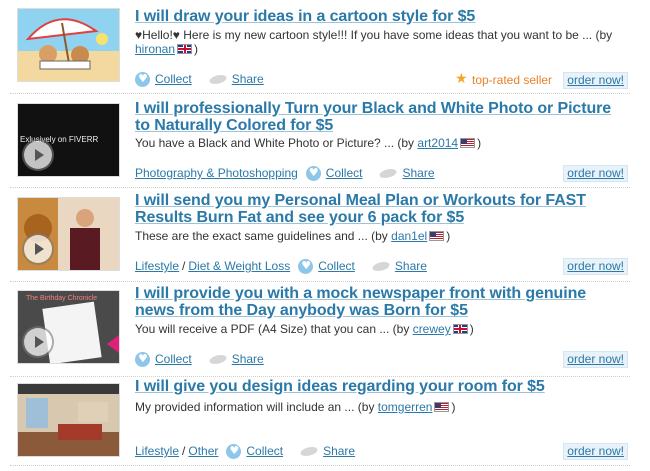 This screenshot has width=650, height=471. Describe the element at coordinates (512, 80) in the screenshot. I see `top-rated-label: top-rated seller` at that location.